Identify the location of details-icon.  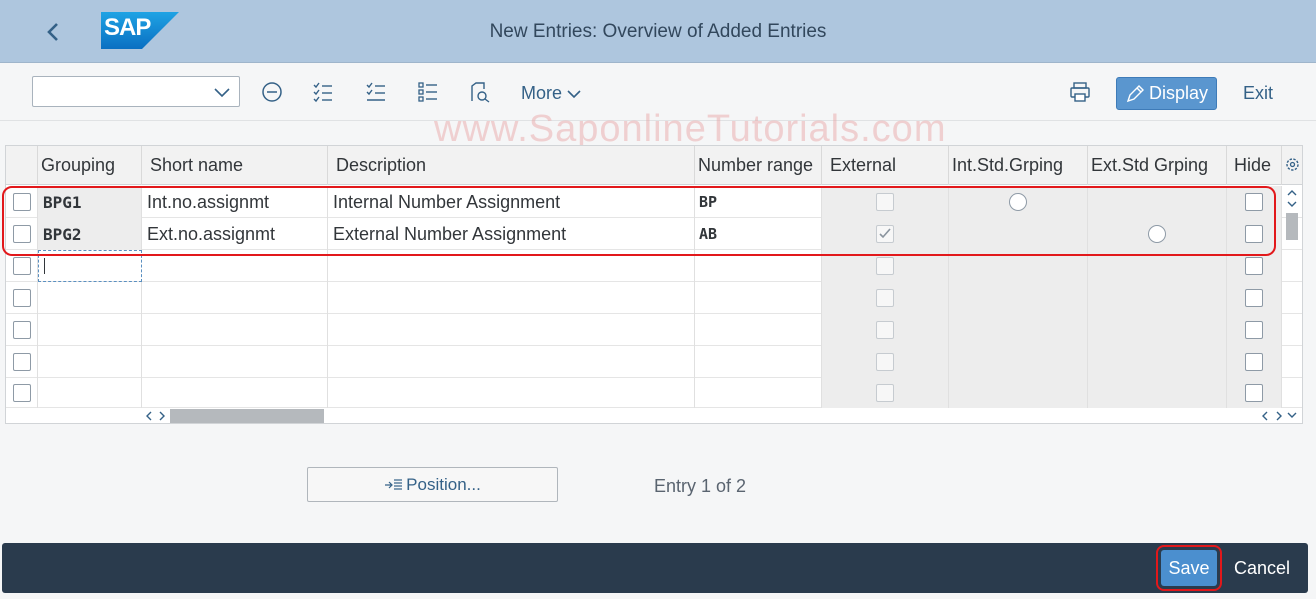
(480, 92).